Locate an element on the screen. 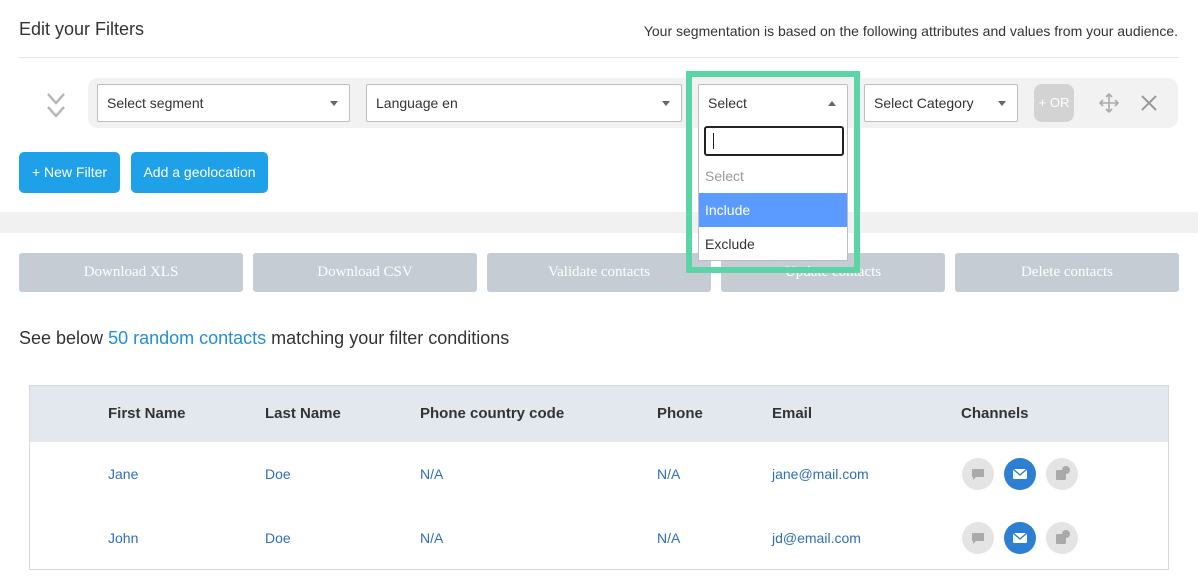 Image resolution: width=1198 pixels, height=587 pixels. add-geolocation-button: Add a geolocation is located at coordinates (199, 172).